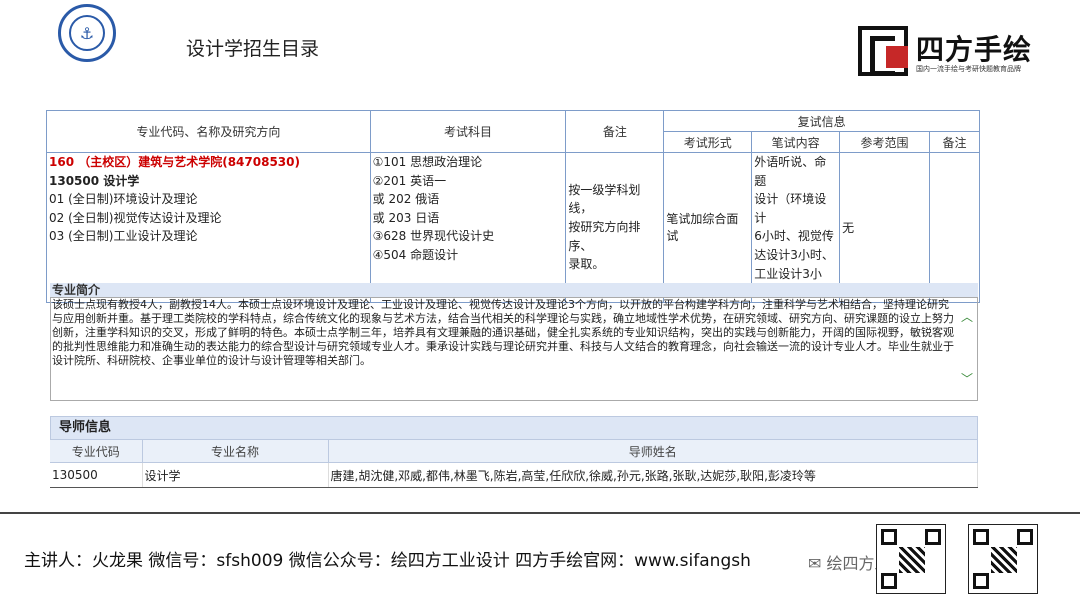 This screenshot has height=611, width=1080. I want to click on tutor-header-code: 专业代码, so click(96, 451).